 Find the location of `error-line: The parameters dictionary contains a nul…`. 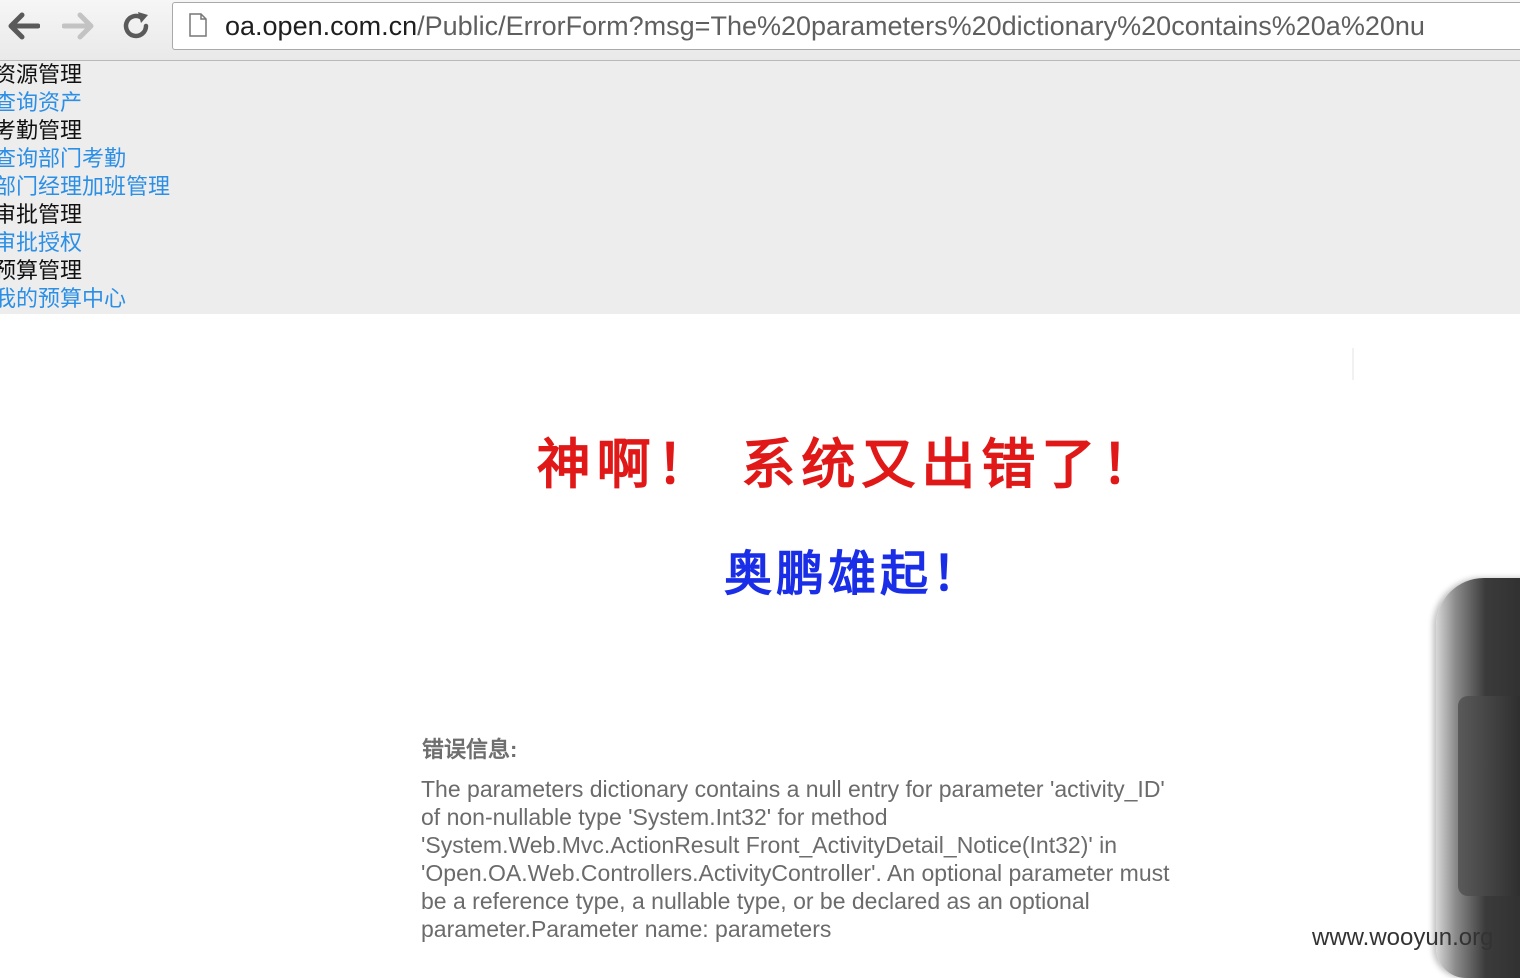

error-line: The parameters dictionary contains a nul… is located at coordinates (793, 789).